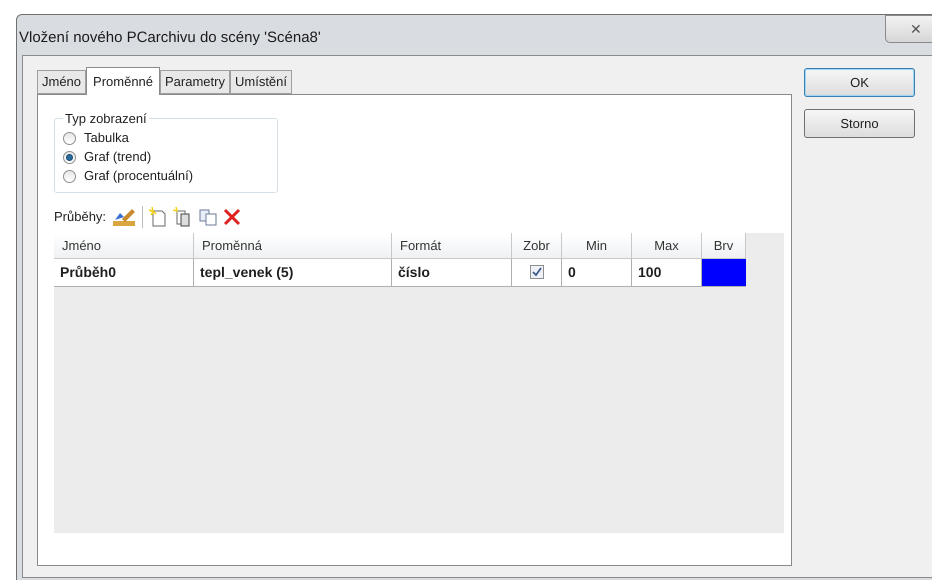 Image resolution: width=932 pixels, height=580 pixels. What do you see at coordinates (452, 272) in the screenshot?
I see `table-cell: číslo` at bounding box center [452, 272].